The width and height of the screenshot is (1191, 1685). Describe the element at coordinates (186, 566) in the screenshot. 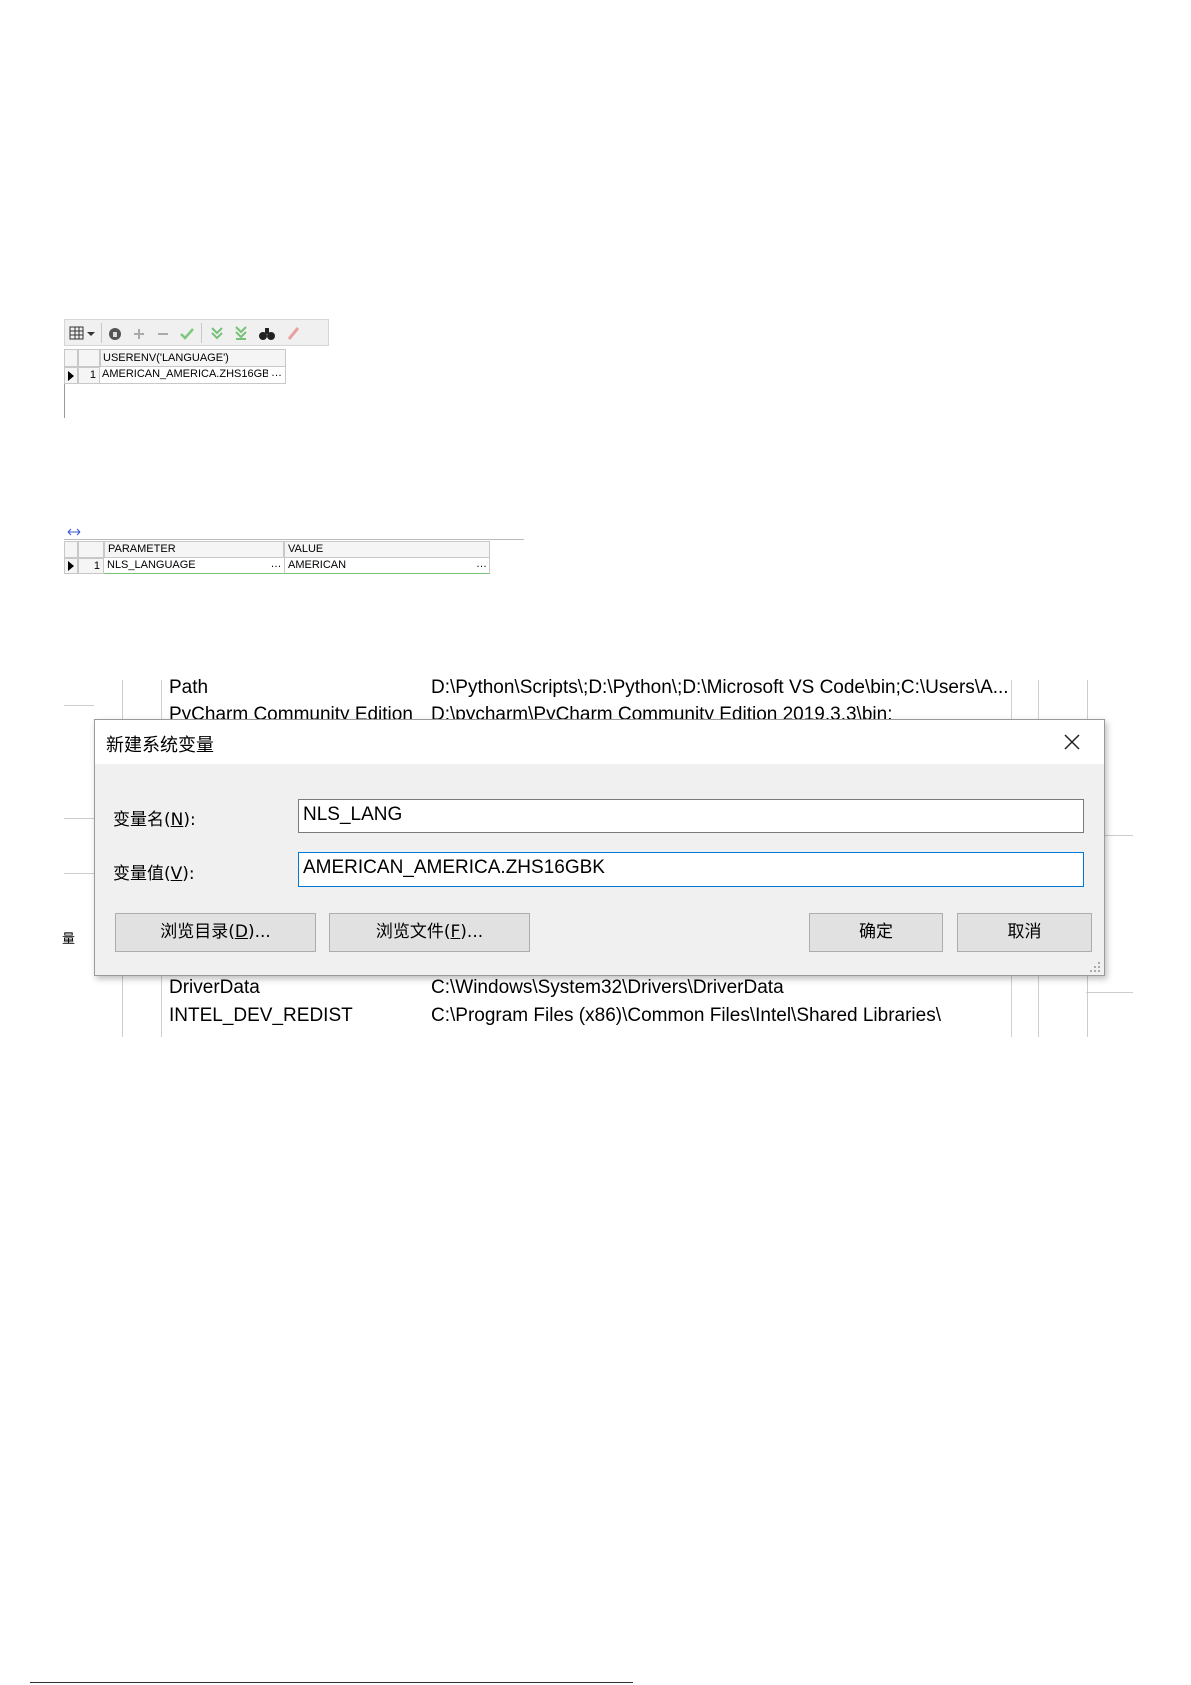

I see `cell-parameter: NLS_LANGUAGE` at that location.